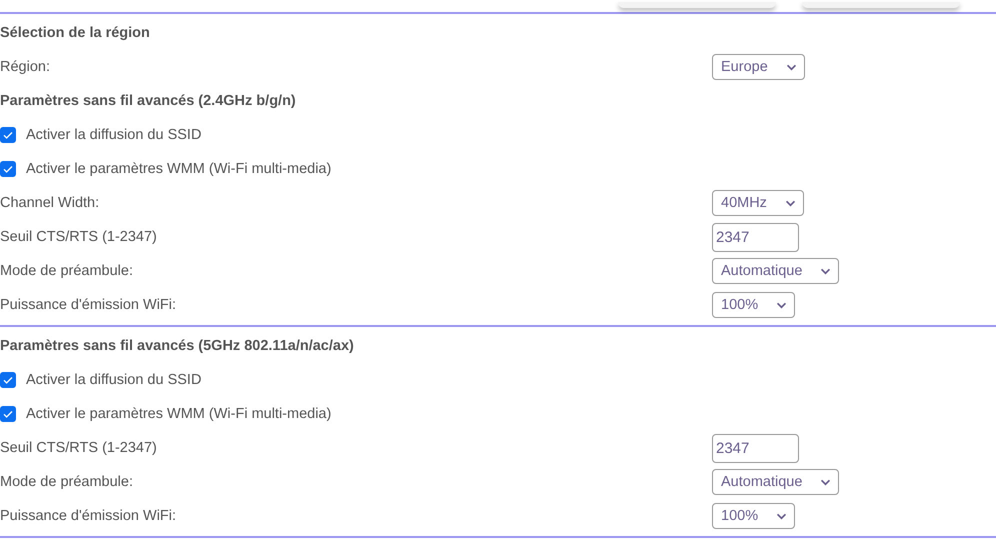  What do you see at coordinates (50, 203) in the screenshot?
I see `field-label: Channel Width:` at bounding box center [50, 203].